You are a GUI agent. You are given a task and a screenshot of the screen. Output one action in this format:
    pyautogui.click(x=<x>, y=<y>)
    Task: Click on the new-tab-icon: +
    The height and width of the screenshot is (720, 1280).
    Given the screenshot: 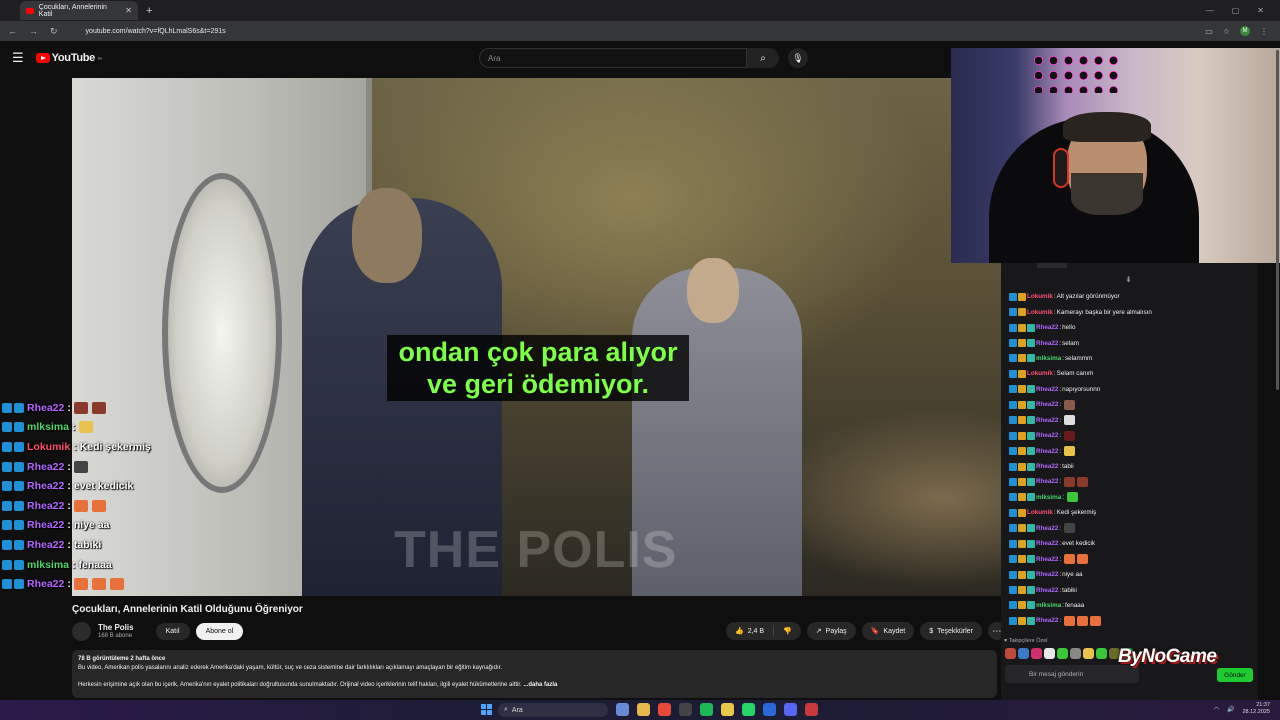 What is the action you would take?
    pyautogui.click(x=149, y=11)
    